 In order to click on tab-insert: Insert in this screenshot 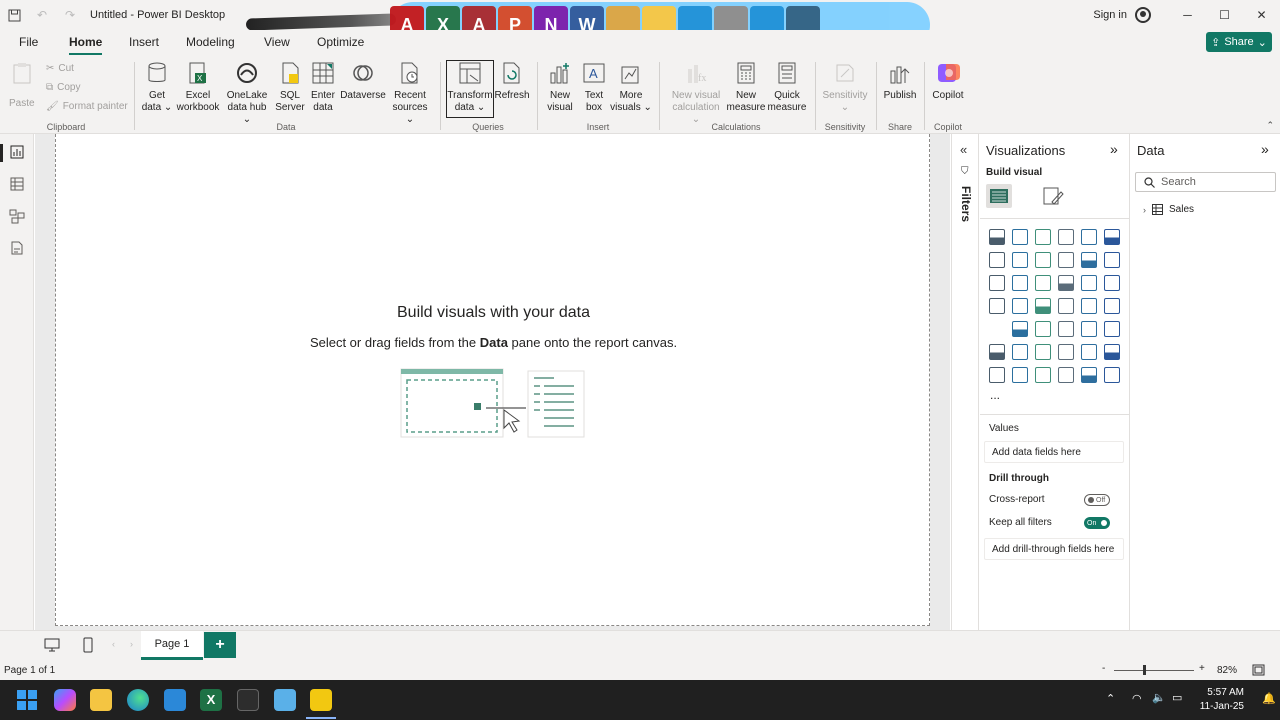, I will do `click(144, 42)`.